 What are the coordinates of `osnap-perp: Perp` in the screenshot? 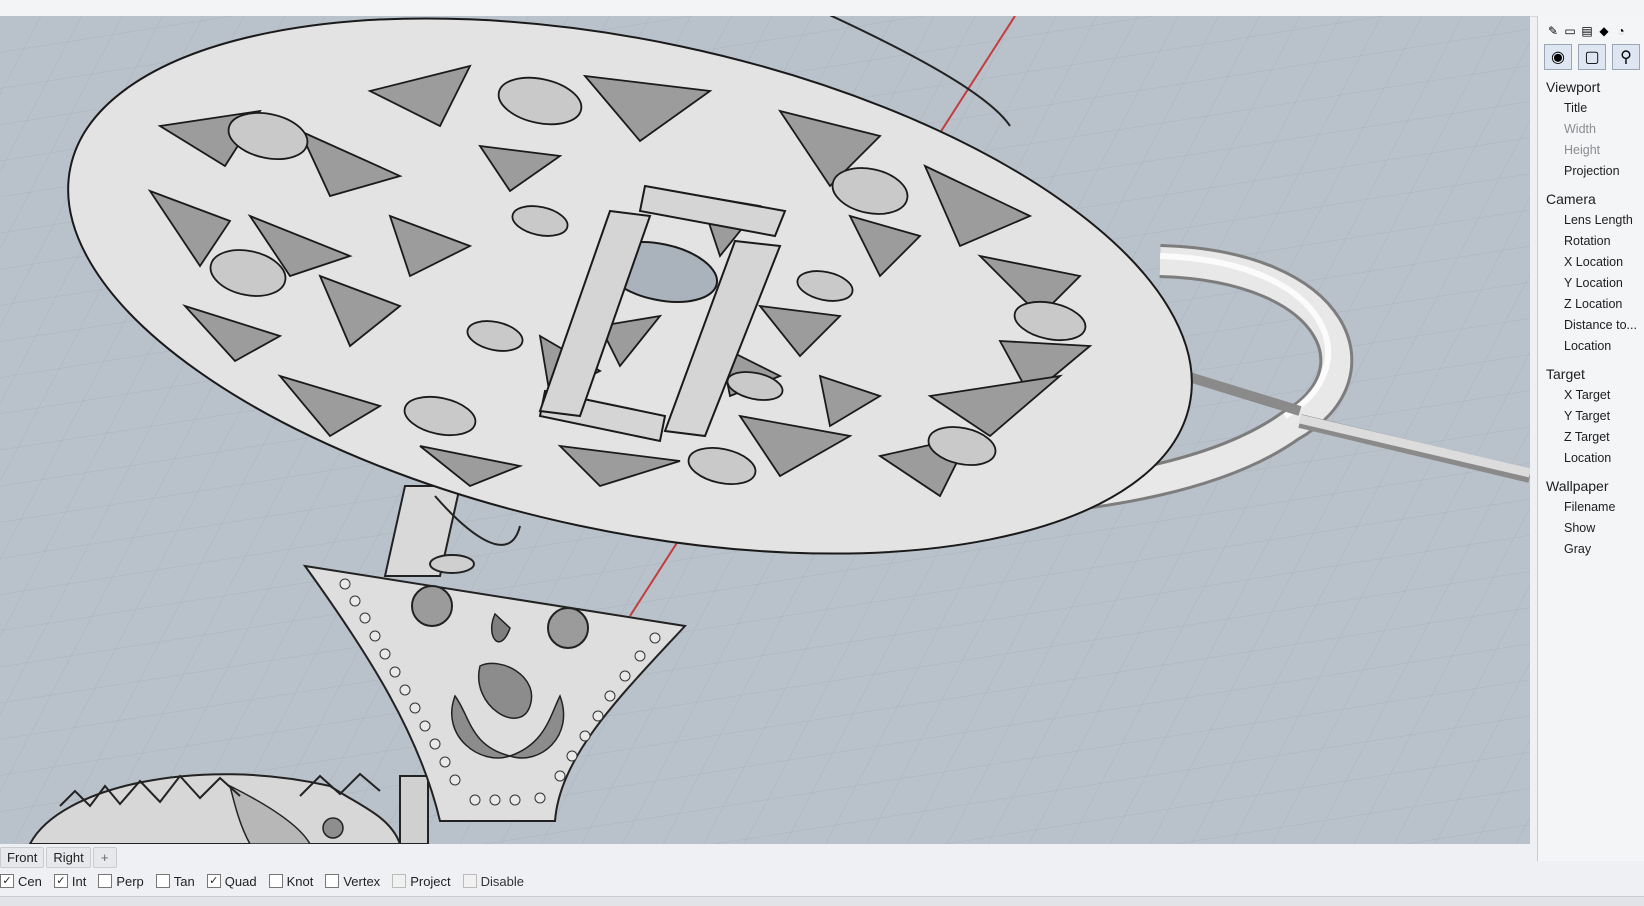 It's located at (121, 881).